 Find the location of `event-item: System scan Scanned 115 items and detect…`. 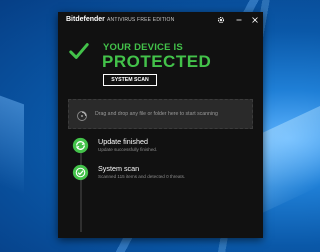

event-item: System scan Scanned 115 items and detect… is located at coordinates (164, 174).